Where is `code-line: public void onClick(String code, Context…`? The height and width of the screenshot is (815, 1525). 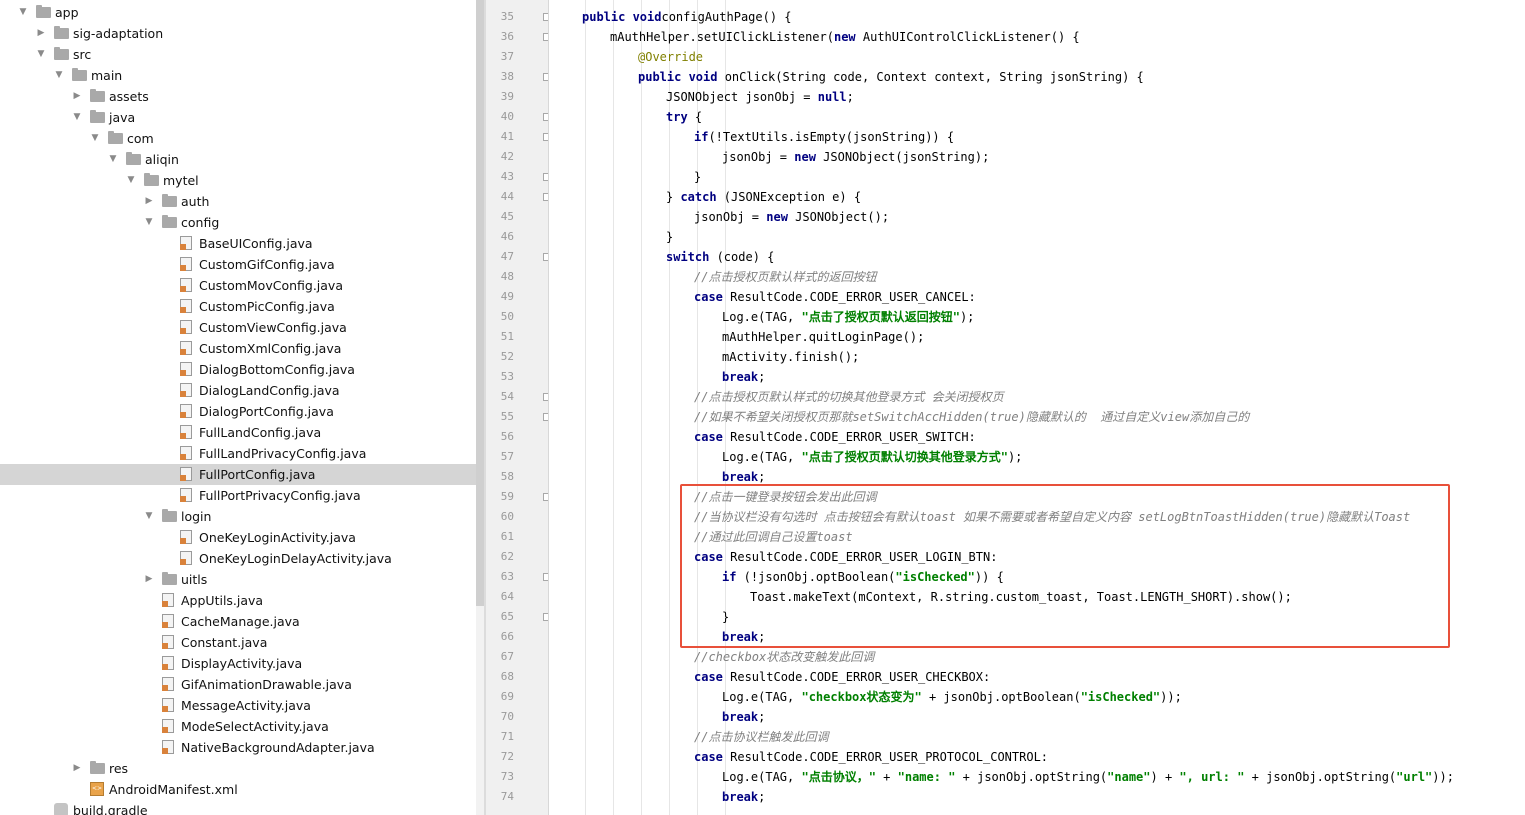 code-line: public void onClick(String code, Context… is located at coordinates (891, 77).